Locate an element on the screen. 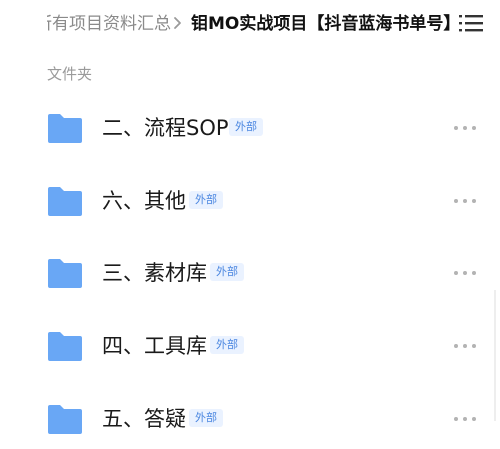  folder-name: 六、其他 is located at coordinates (144, 201).